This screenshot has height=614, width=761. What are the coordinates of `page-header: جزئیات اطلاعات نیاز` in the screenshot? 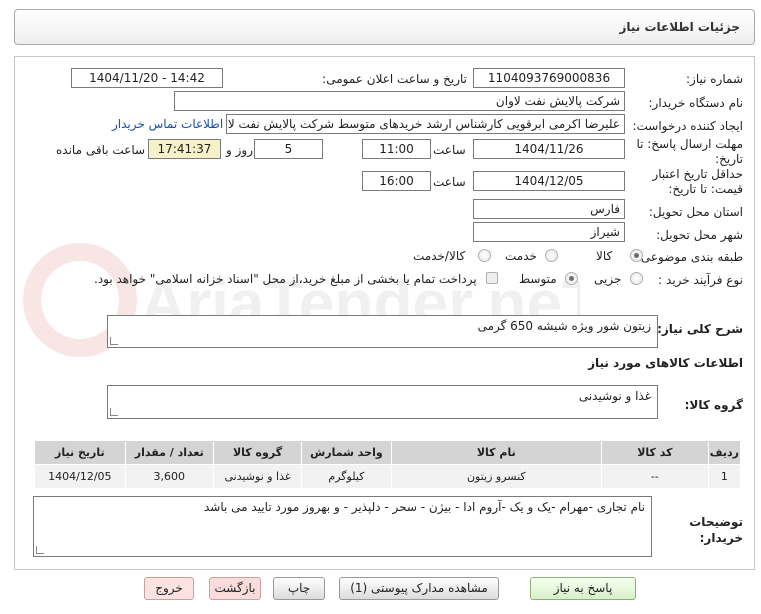 It's located at (384, 27).